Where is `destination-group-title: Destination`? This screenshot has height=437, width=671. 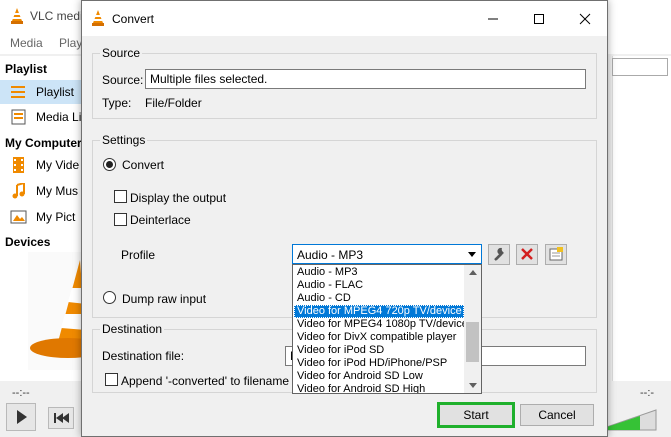 destination-group-title: Destination is located at coordinates (132, 329).